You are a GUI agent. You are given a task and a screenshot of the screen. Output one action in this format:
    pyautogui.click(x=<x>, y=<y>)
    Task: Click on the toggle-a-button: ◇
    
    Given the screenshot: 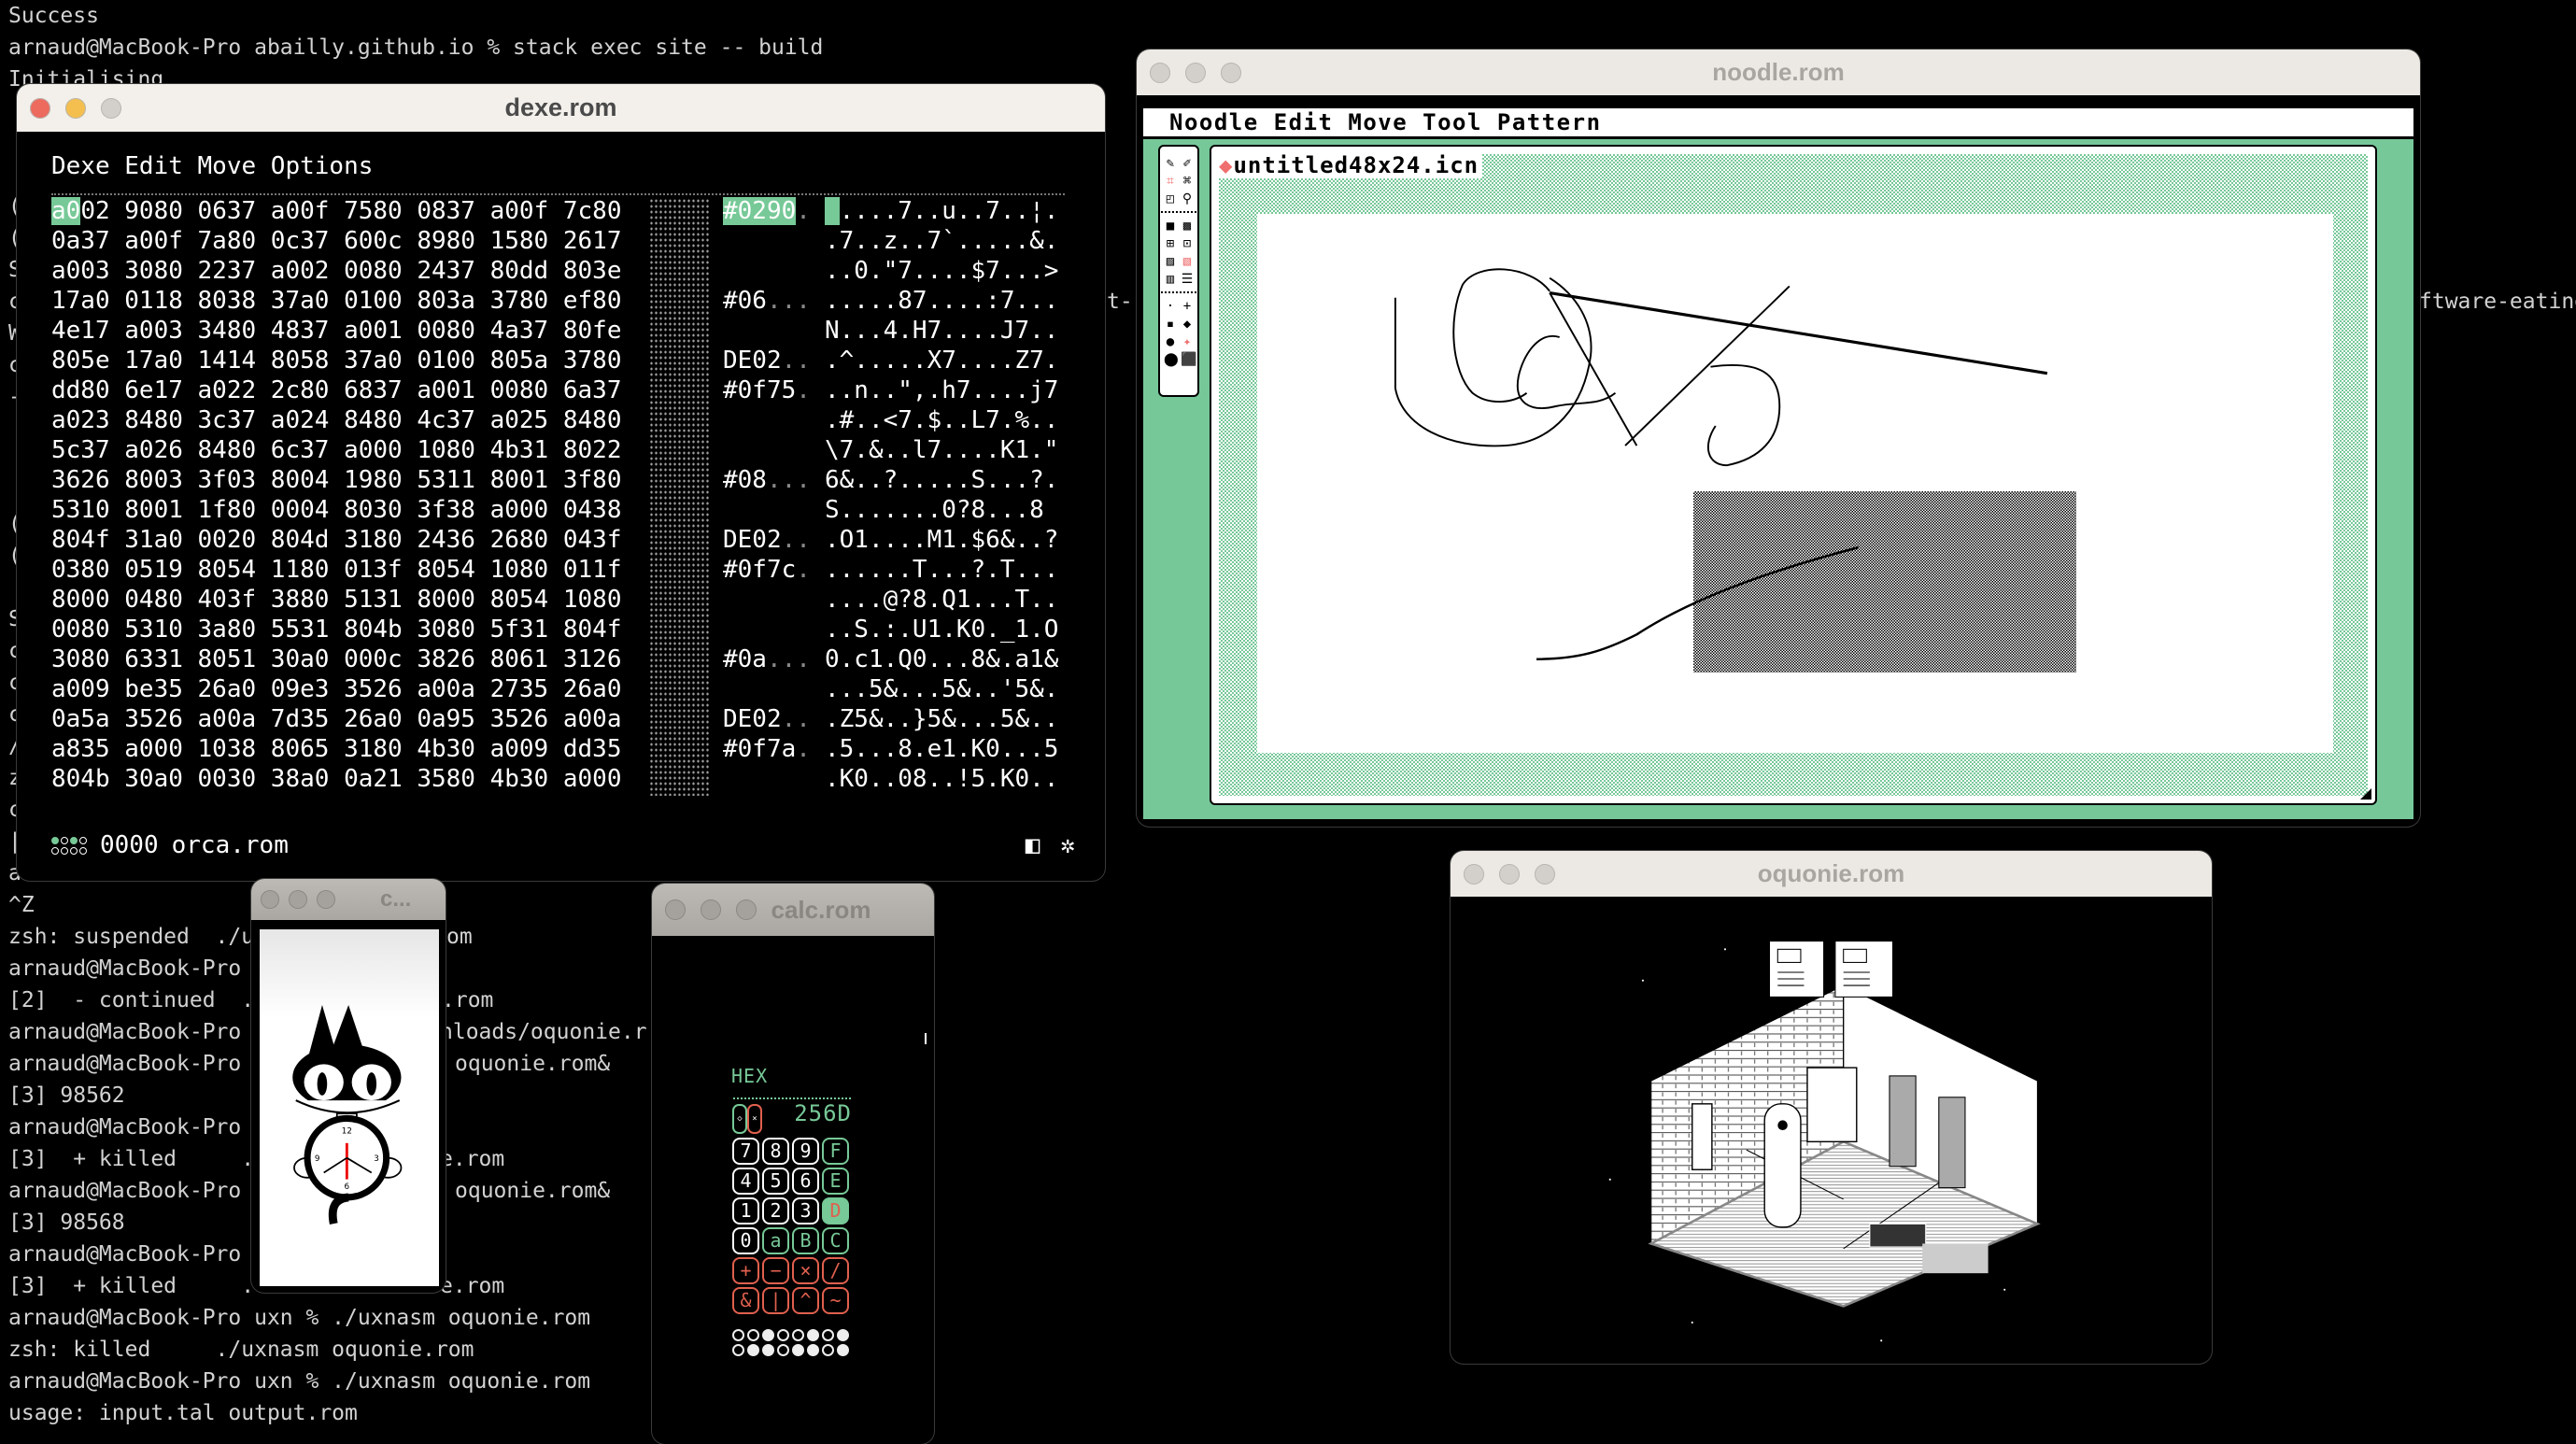 What is the action you would take?
    pyautogui.click(x=739, y=1119)
    